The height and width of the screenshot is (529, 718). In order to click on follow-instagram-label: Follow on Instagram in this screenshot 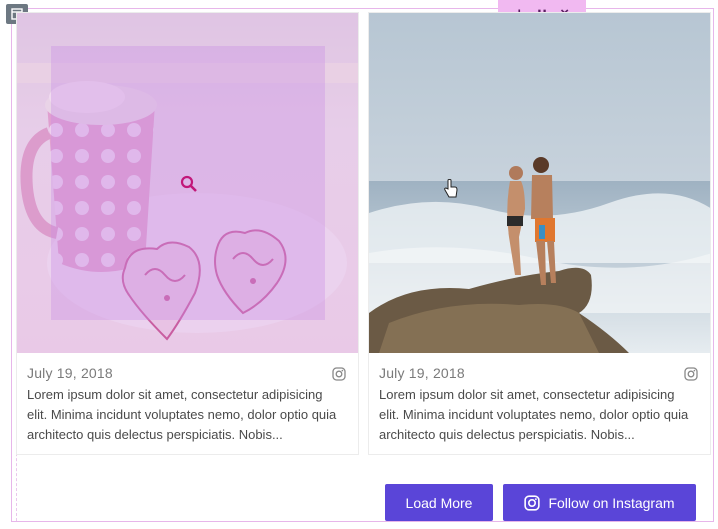, I will do `click(611, 502)`.